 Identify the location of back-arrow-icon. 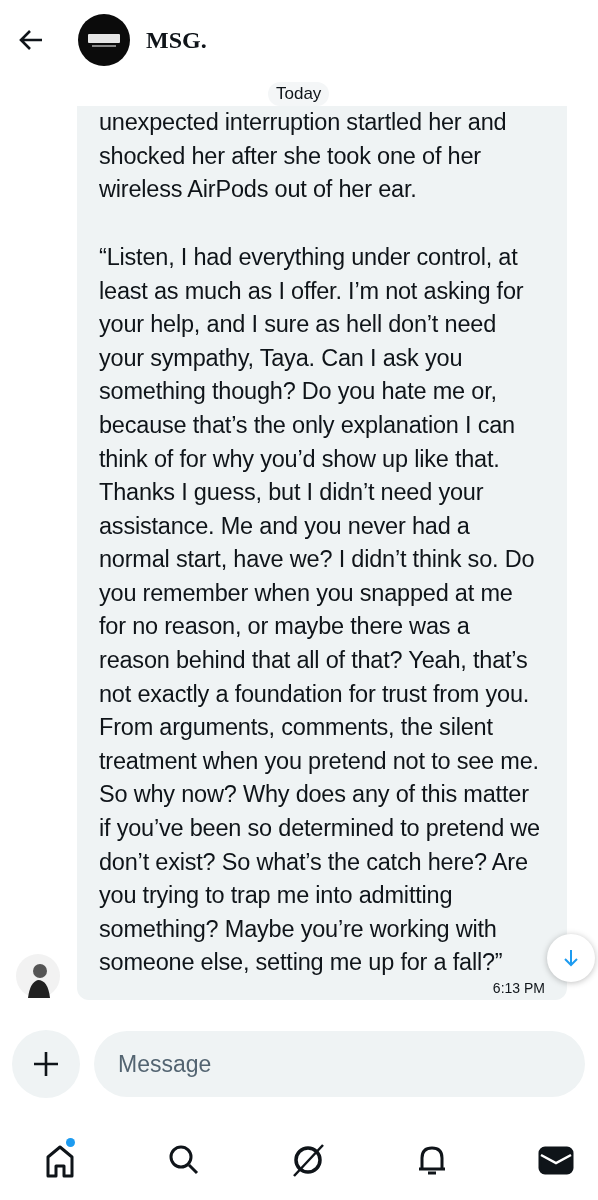
(31, 40).